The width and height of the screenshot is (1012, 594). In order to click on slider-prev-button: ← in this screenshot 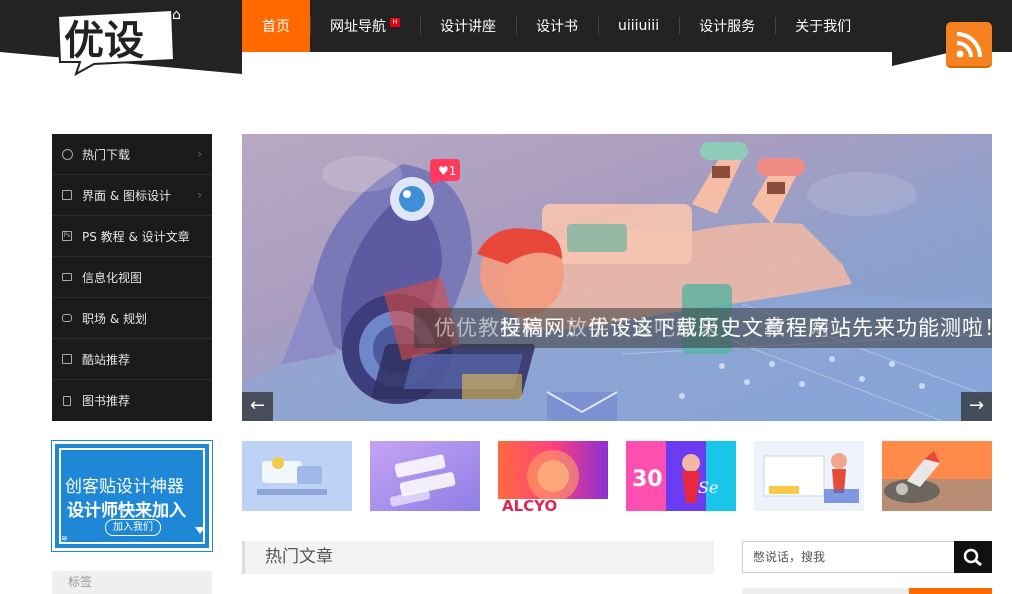, I will do `click(257, 406)`.